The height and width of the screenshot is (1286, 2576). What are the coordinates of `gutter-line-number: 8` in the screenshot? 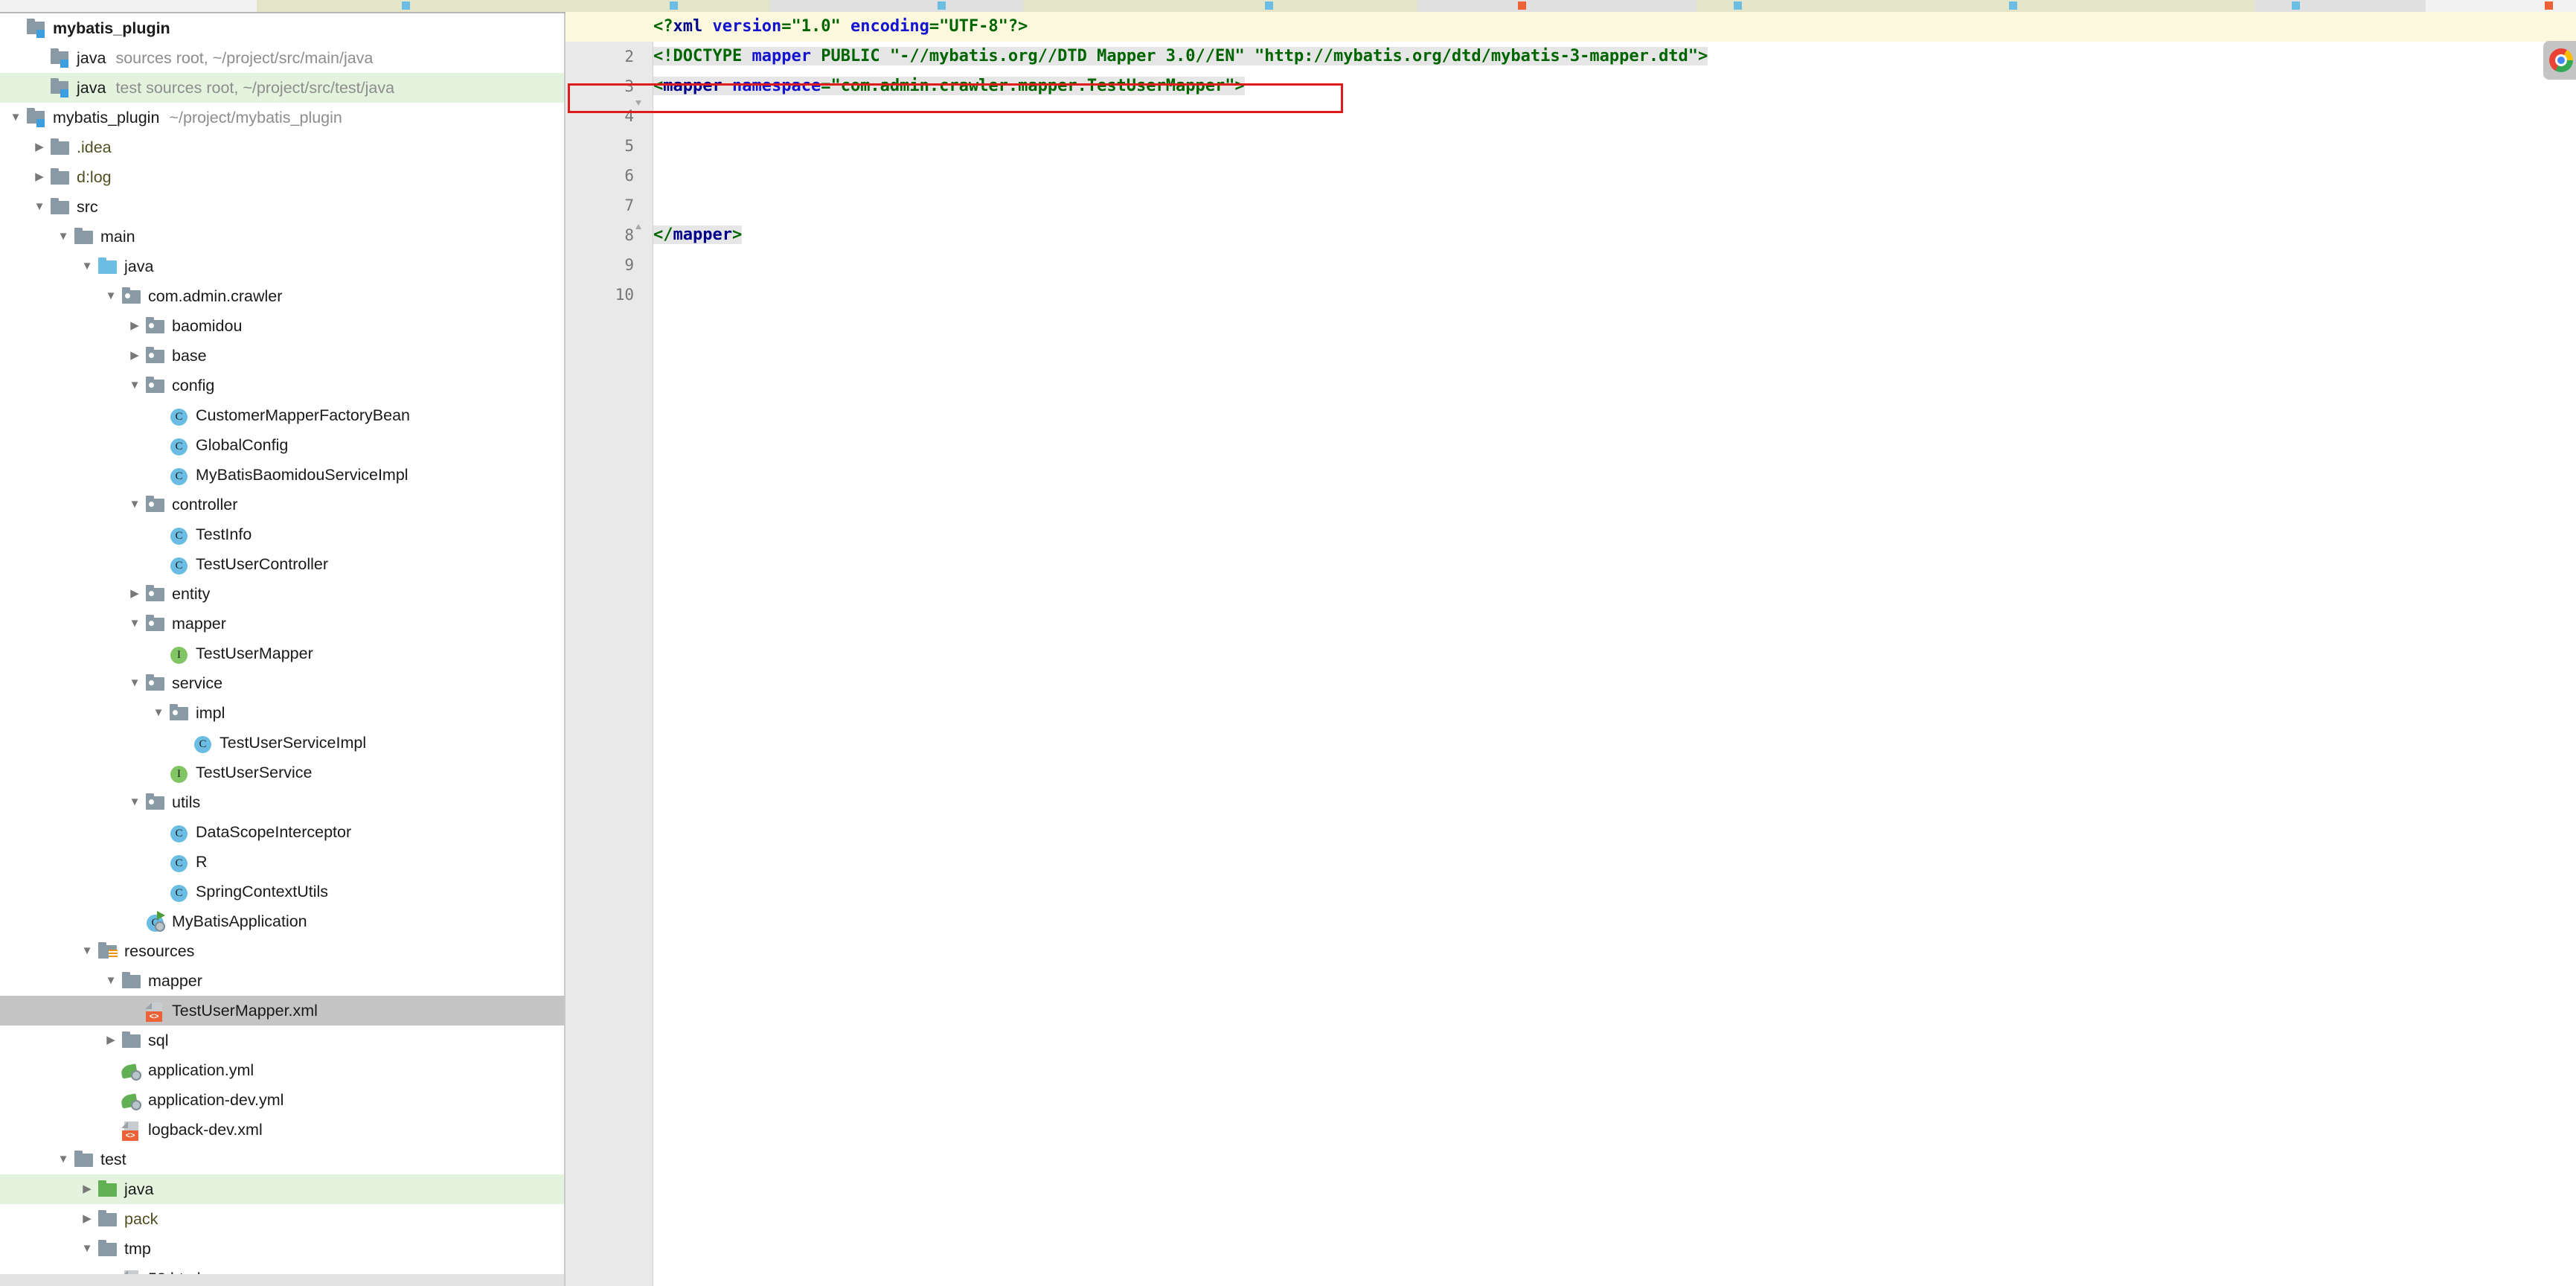 It's located at (601, 235).